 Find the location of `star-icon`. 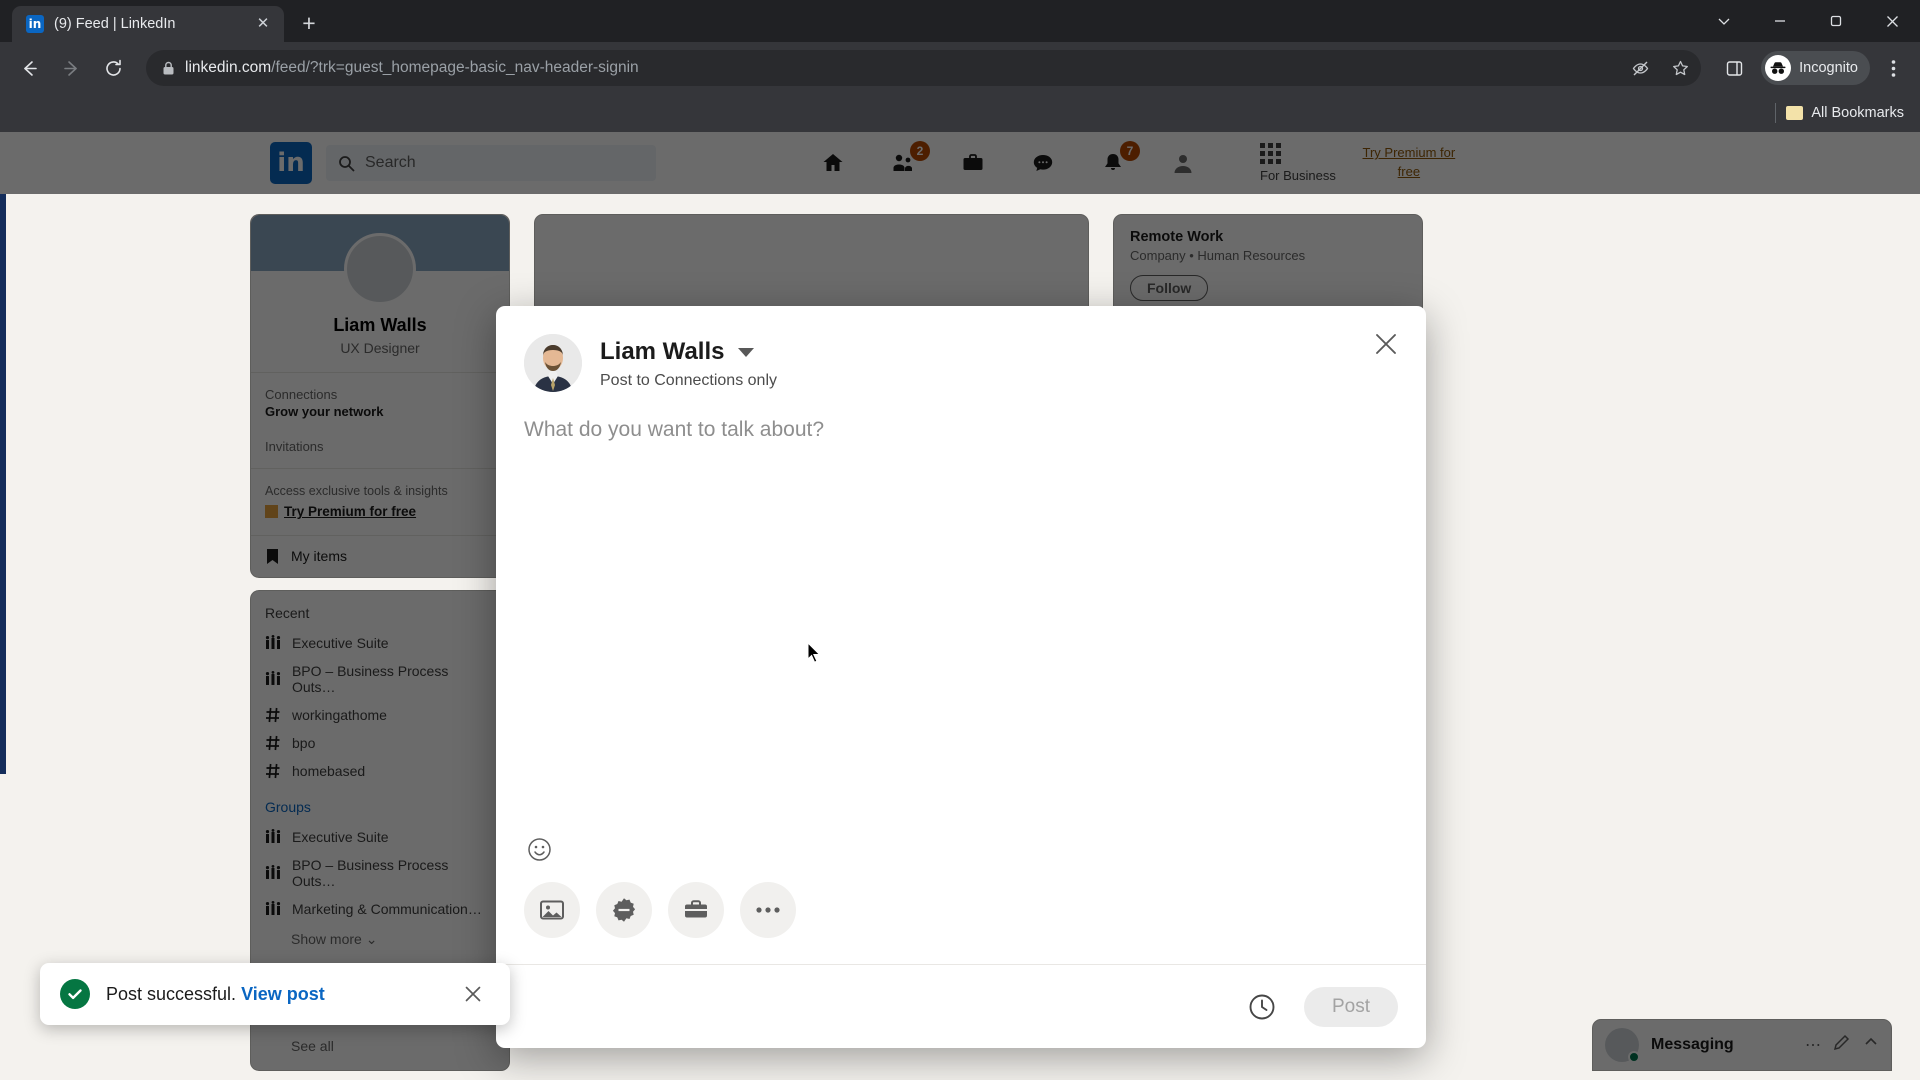

star-icon is located at coordinates (1680, 68).